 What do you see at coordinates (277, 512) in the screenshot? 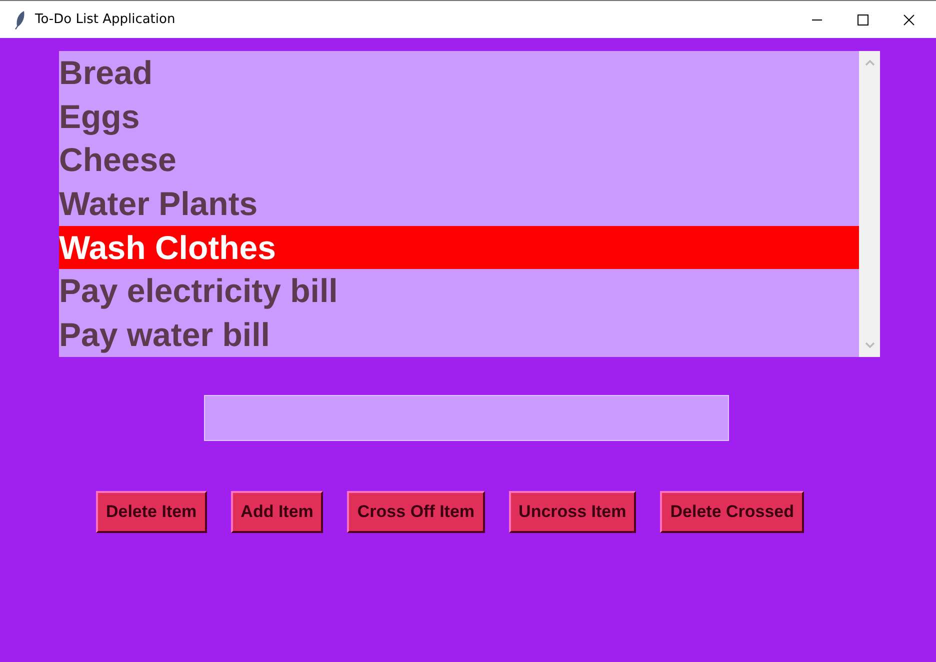
I see `action-button: Add Item` at bounding box center [277, 512].